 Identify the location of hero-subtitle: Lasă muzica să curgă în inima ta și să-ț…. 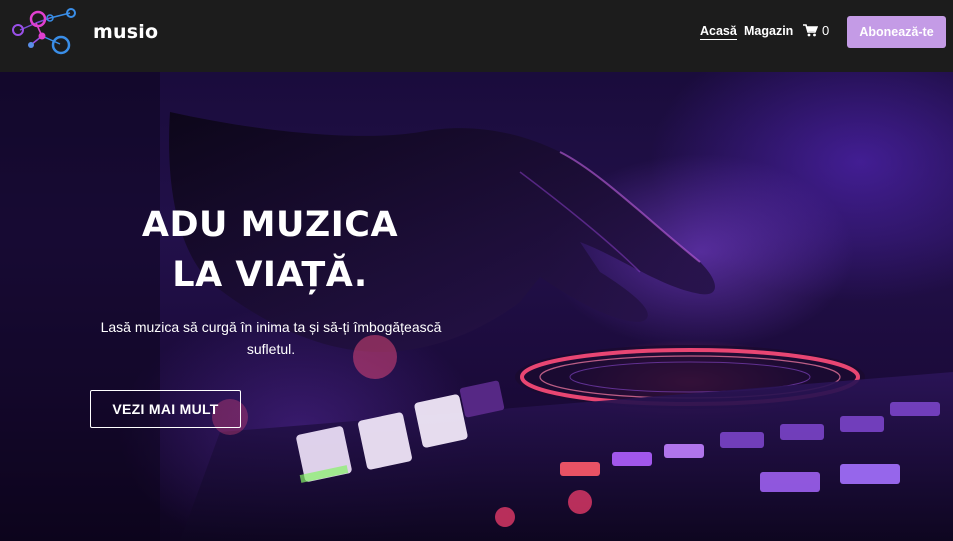
(271, 338).